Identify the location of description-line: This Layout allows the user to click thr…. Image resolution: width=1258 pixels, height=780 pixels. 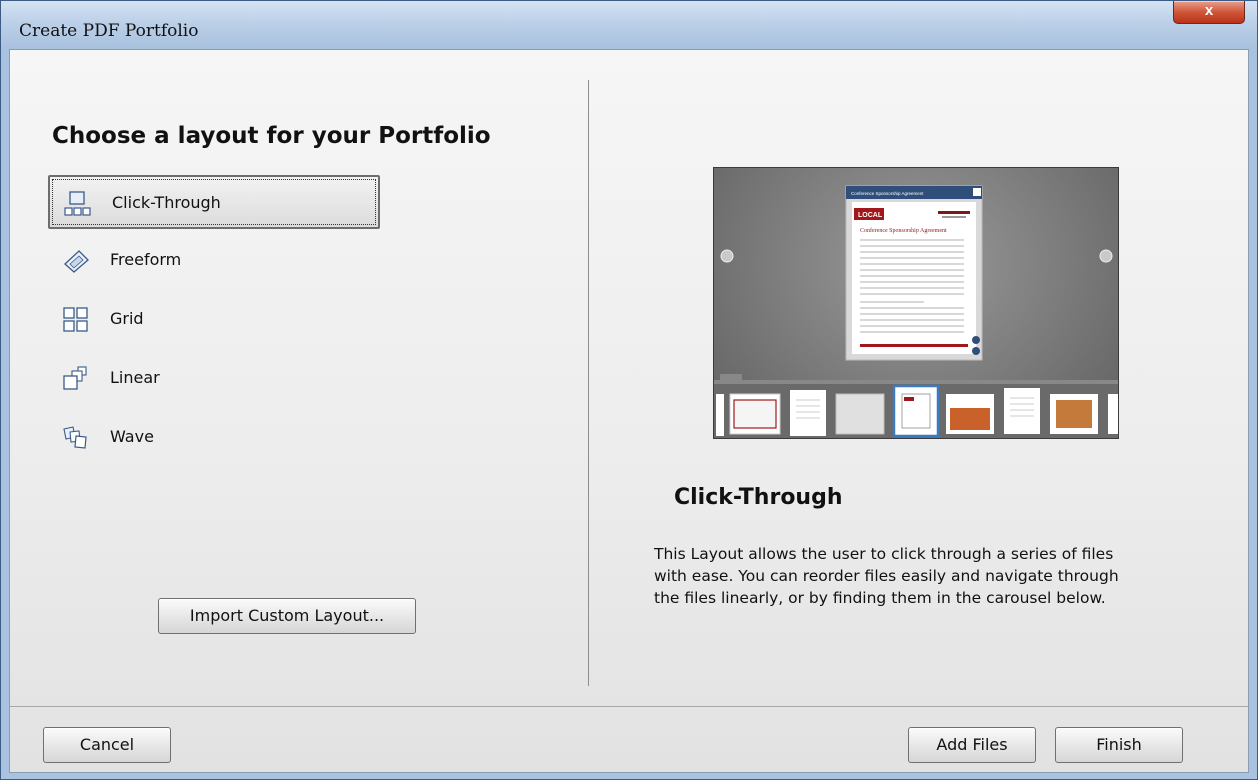
(884, 554).